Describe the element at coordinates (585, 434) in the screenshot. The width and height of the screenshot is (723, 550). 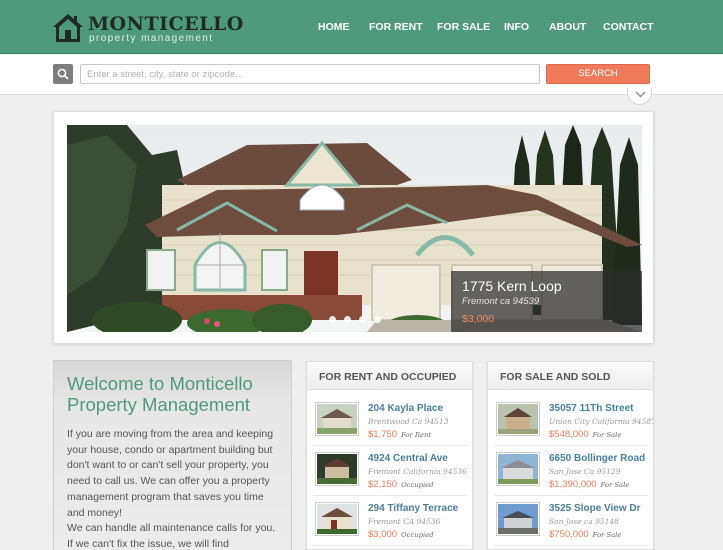
I see `listing-price: $548,000 For Sale` at that location.